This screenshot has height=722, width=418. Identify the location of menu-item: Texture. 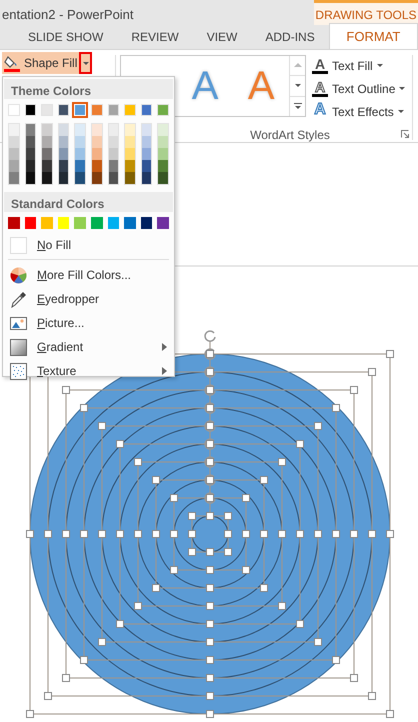
(88, 371).